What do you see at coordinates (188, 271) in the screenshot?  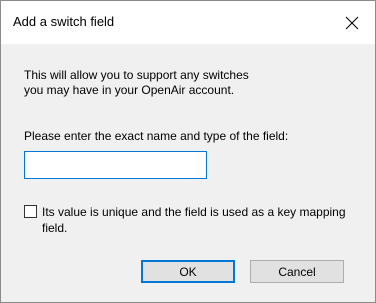 I see `ok-button: OK` at bounding box center [188, 271].